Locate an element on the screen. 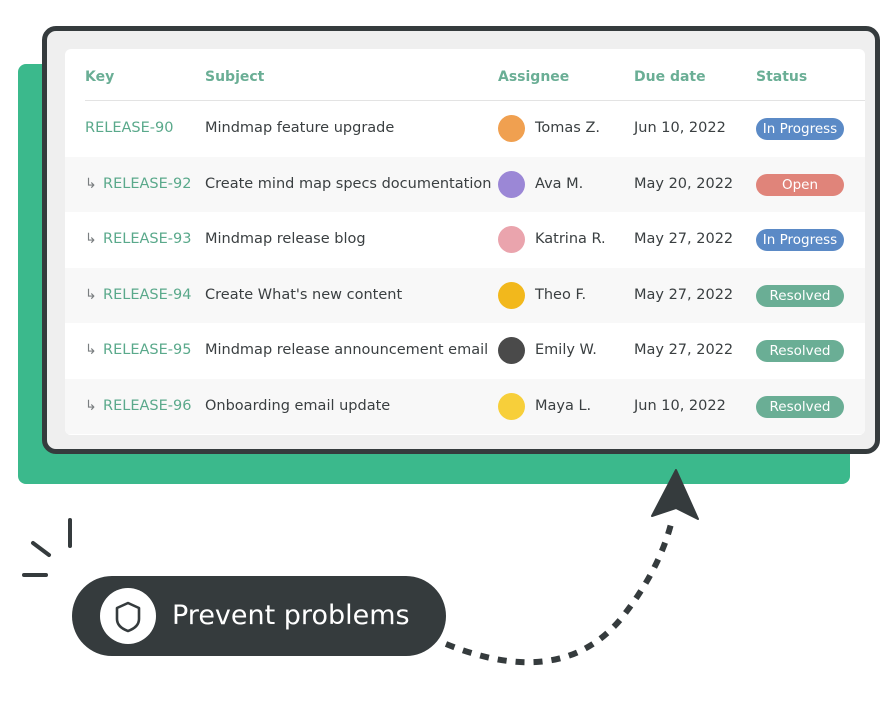 Image resolution: width=896 pixels, height=716 pixels. arrowhead-icon is located at coordinates (675, 494).